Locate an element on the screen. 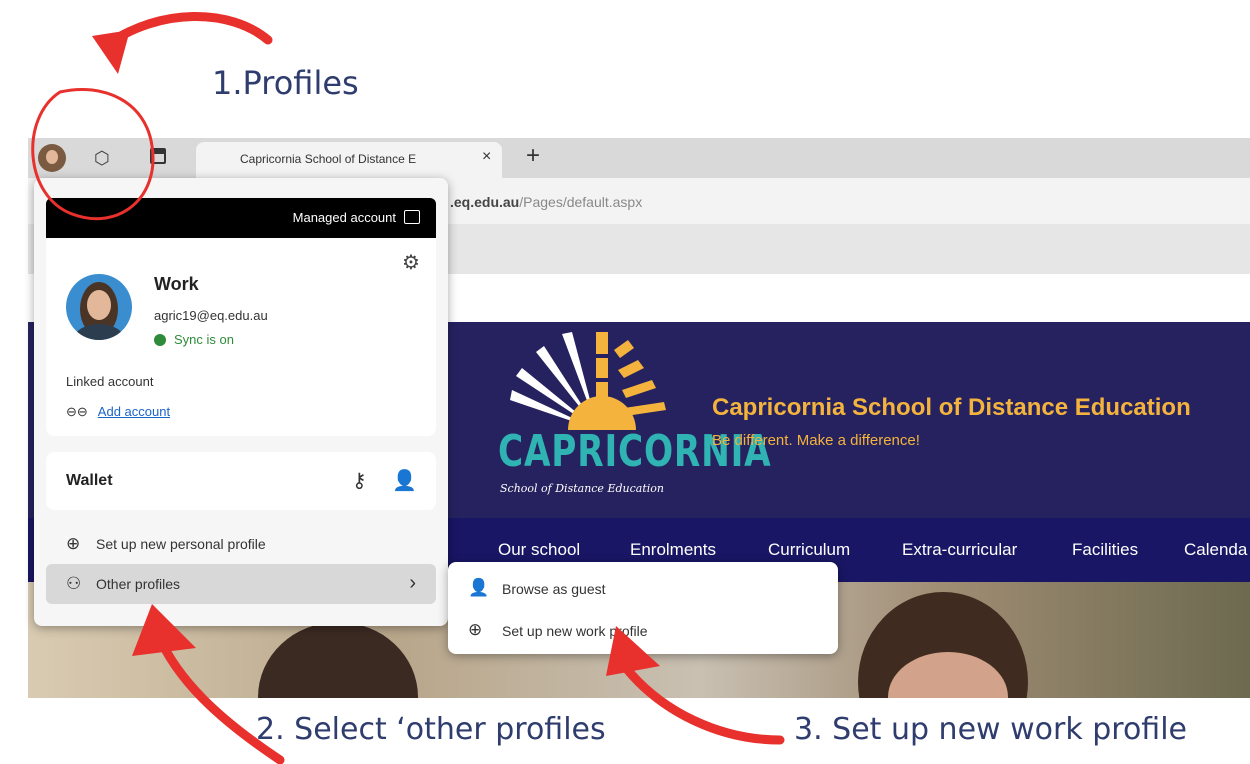  arrow-1-curve is located at coordinates (188, 30).